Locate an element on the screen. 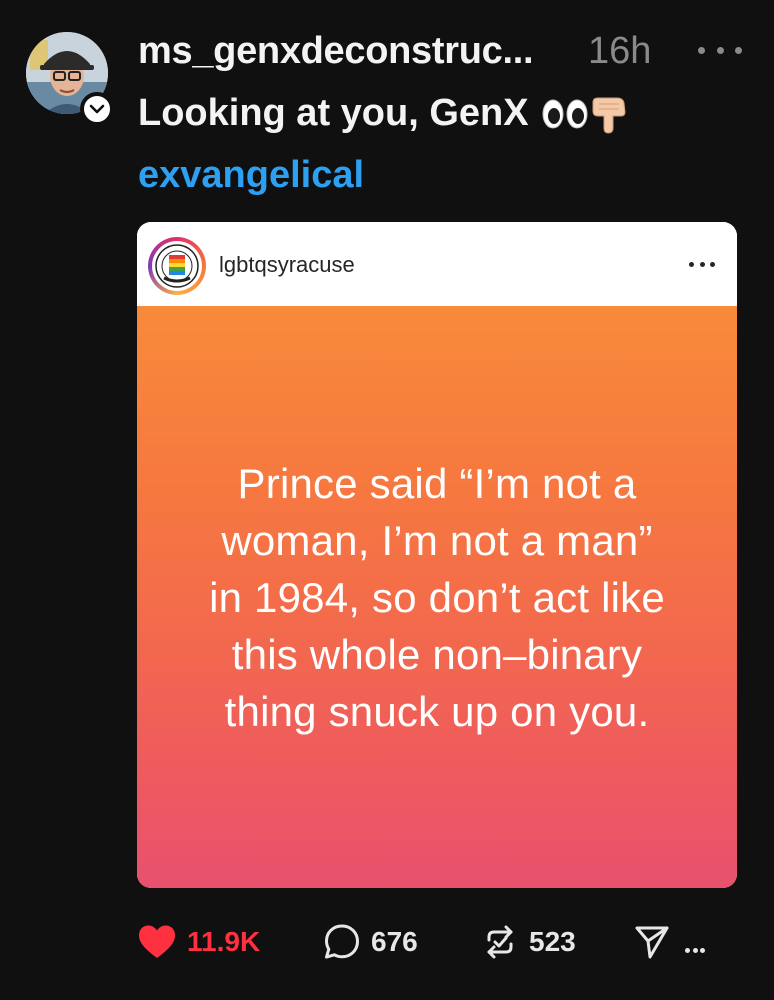  reply-count: 676 is located at coordinates (394, 941).